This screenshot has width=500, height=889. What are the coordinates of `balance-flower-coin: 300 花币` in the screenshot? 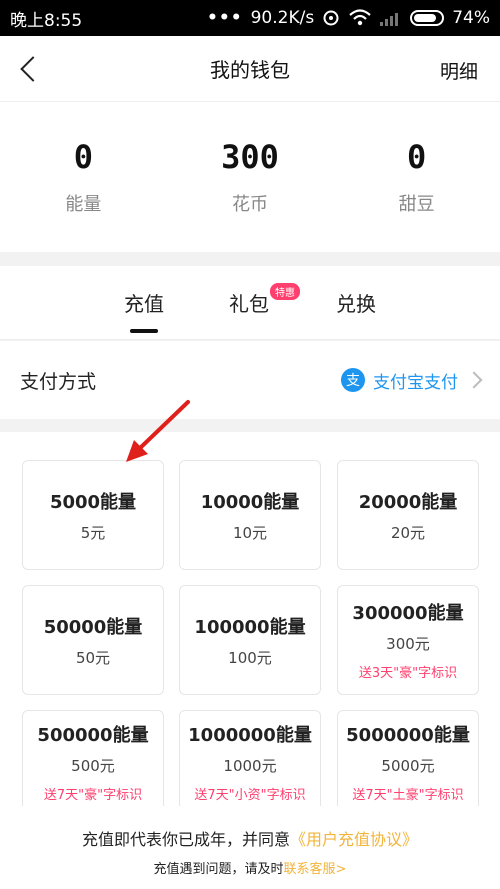 It's located at (250, 177).